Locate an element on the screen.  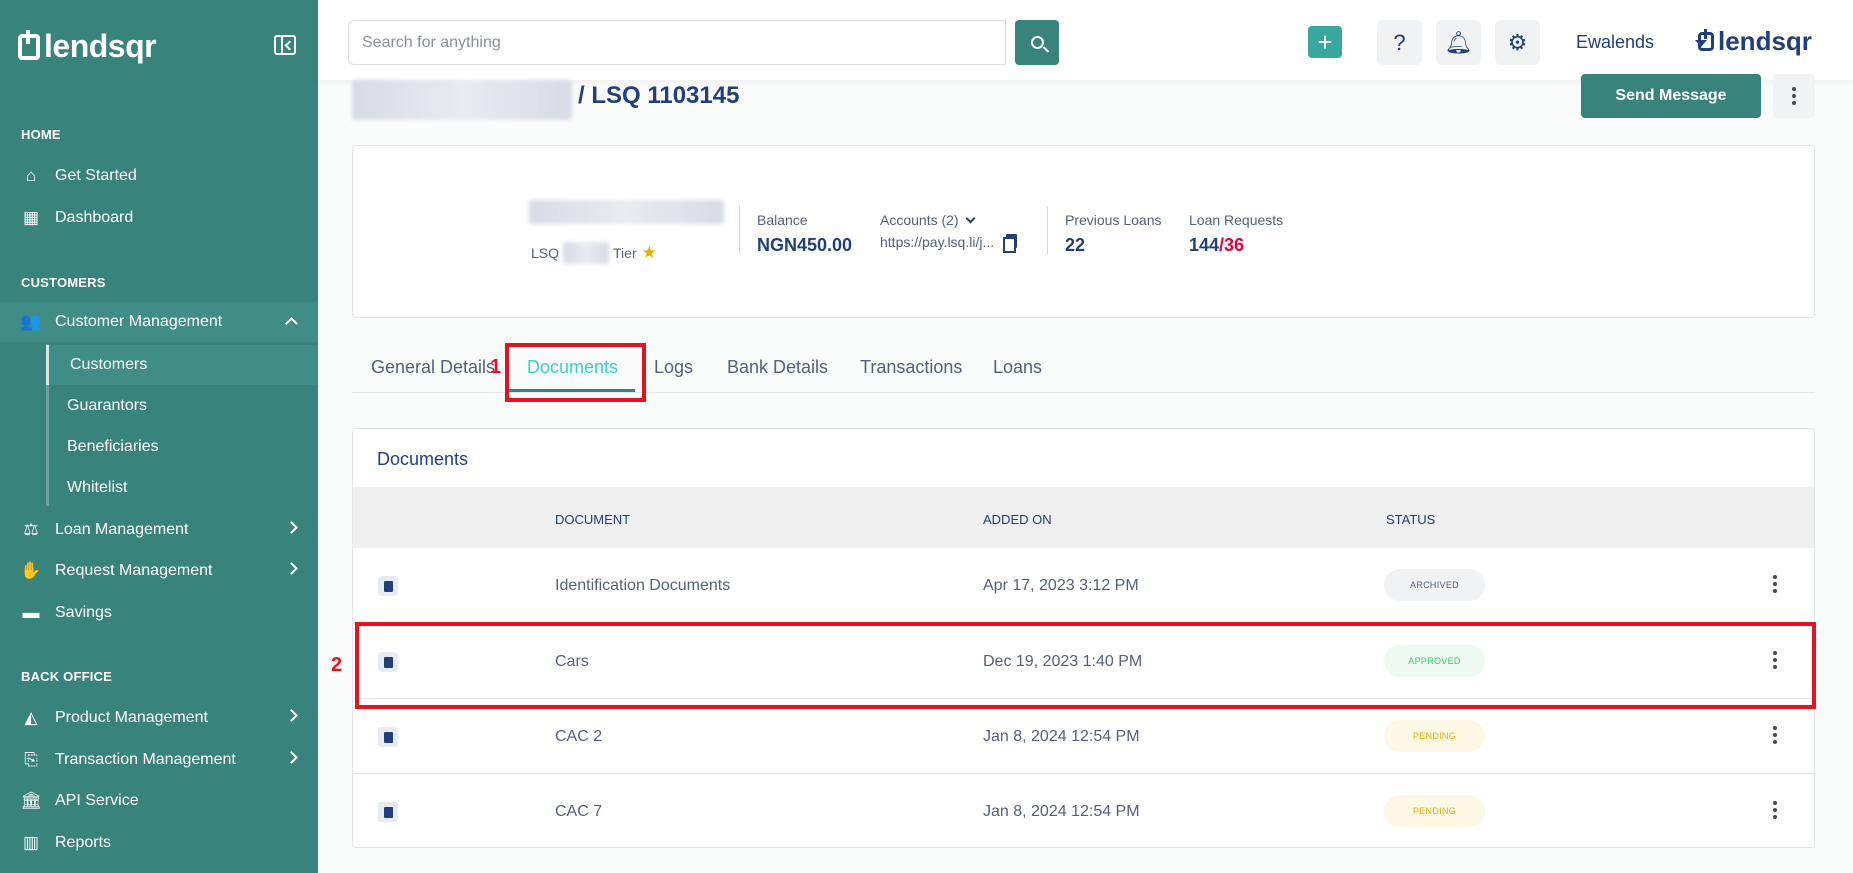
sidebar-item-beneficiaries: Beneficiaries is located at coordinates (182, 447).